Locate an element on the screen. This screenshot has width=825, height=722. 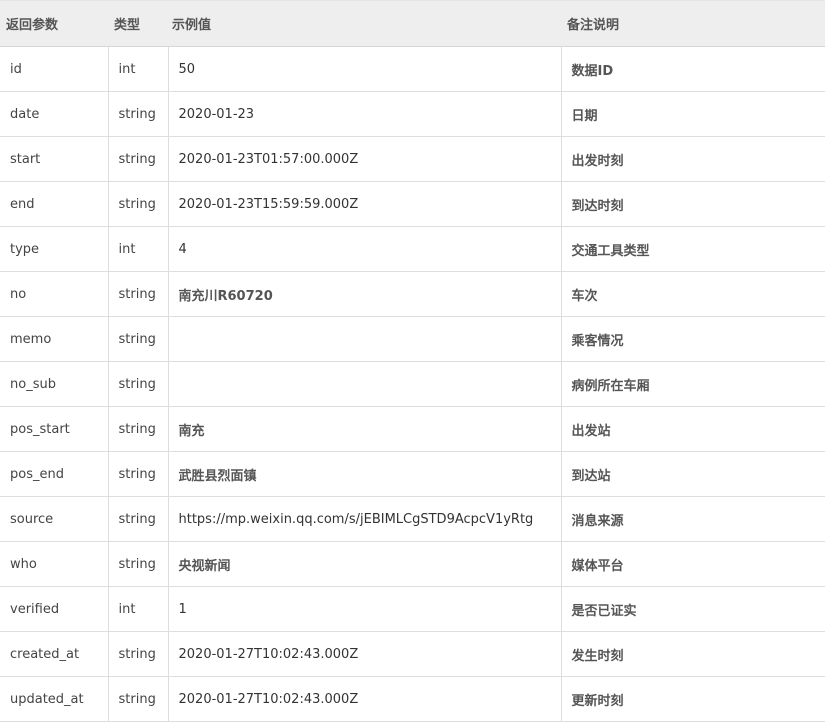
header-type: 类型 is located at coordinates (138, 23).